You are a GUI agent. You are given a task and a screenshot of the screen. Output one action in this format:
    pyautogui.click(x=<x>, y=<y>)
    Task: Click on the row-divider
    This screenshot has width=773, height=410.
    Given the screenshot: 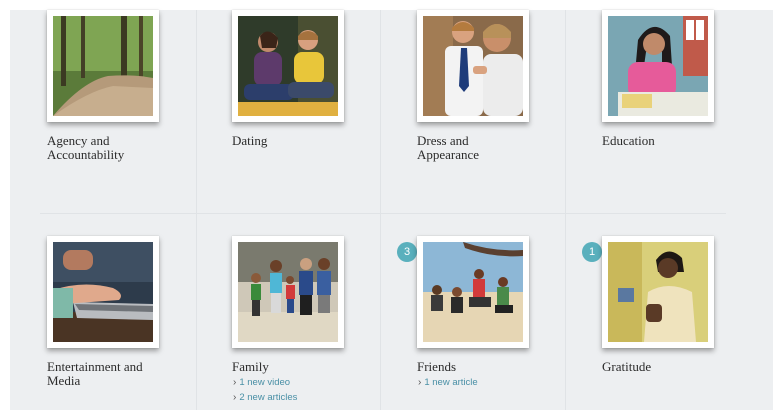 What is the action you would take?
    pyautogui.click(x=383, y=213)
    